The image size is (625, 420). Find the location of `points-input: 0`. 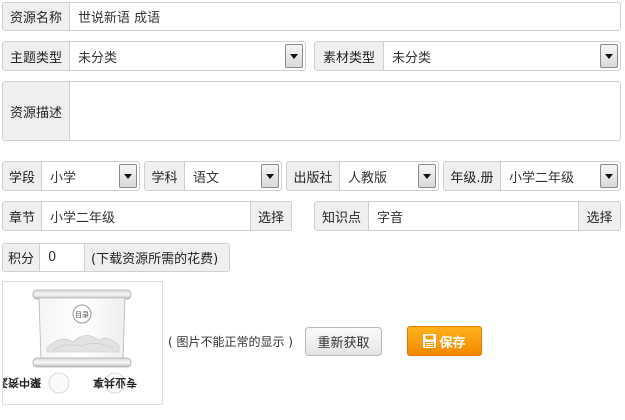

points-input: 0 is located at coordinates (62, 257).